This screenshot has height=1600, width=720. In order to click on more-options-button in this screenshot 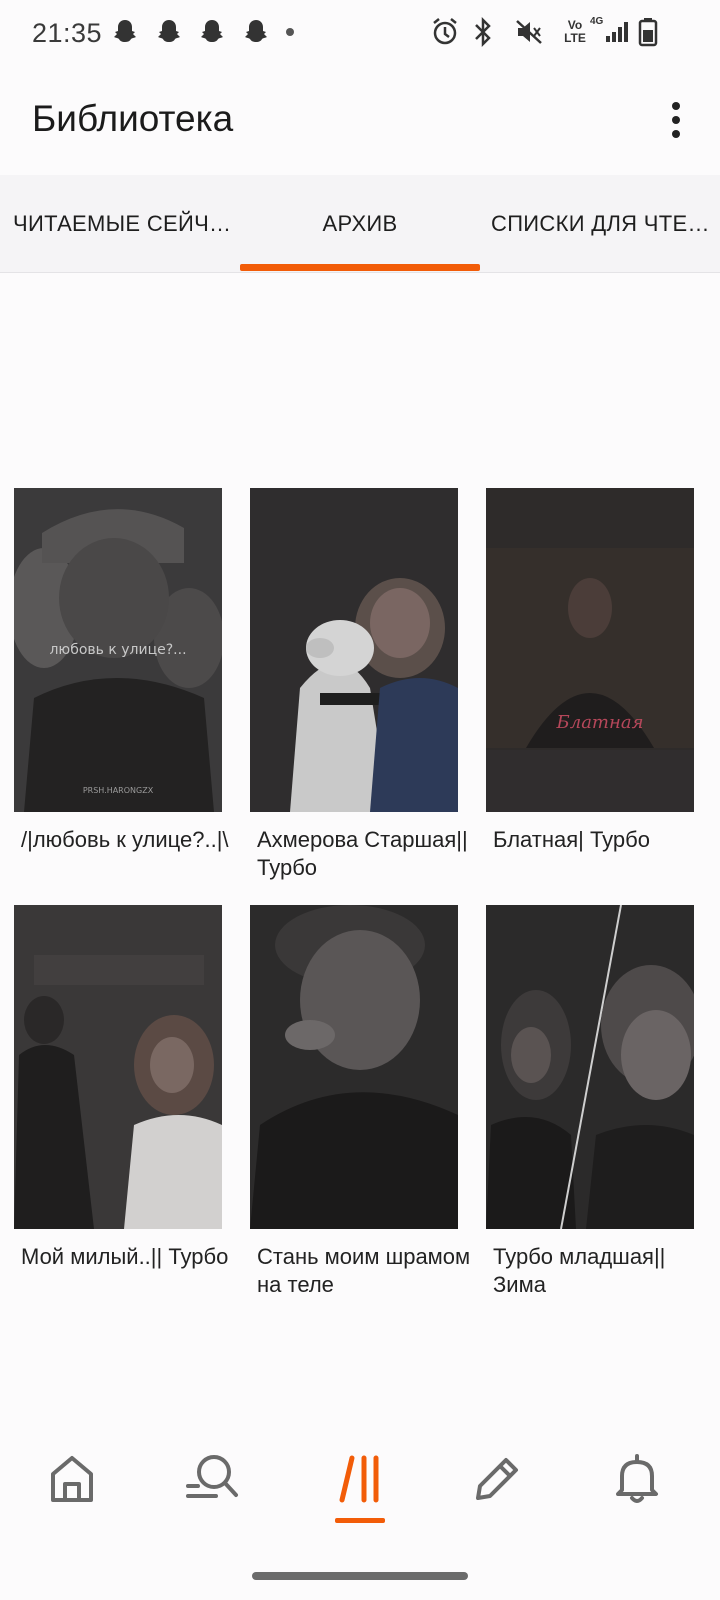, I will do `click(676, 120)`.